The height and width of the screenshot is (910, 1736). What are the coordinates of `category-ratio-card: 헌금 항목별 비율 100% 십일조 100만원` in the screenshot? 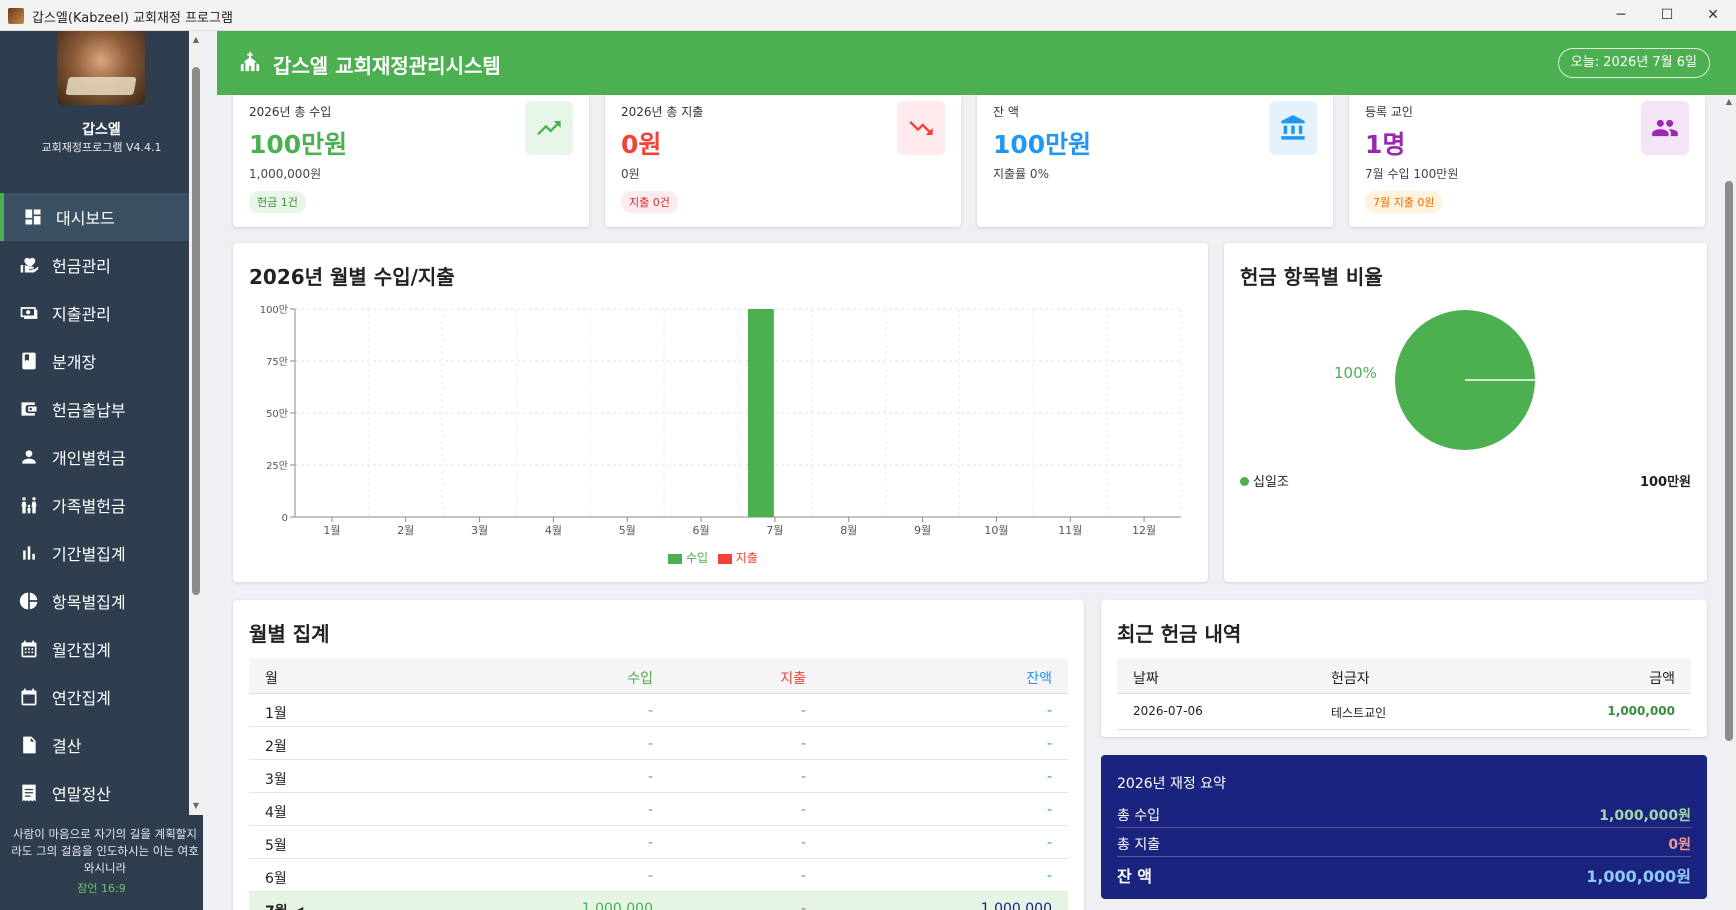 It's located at (1465, 412).